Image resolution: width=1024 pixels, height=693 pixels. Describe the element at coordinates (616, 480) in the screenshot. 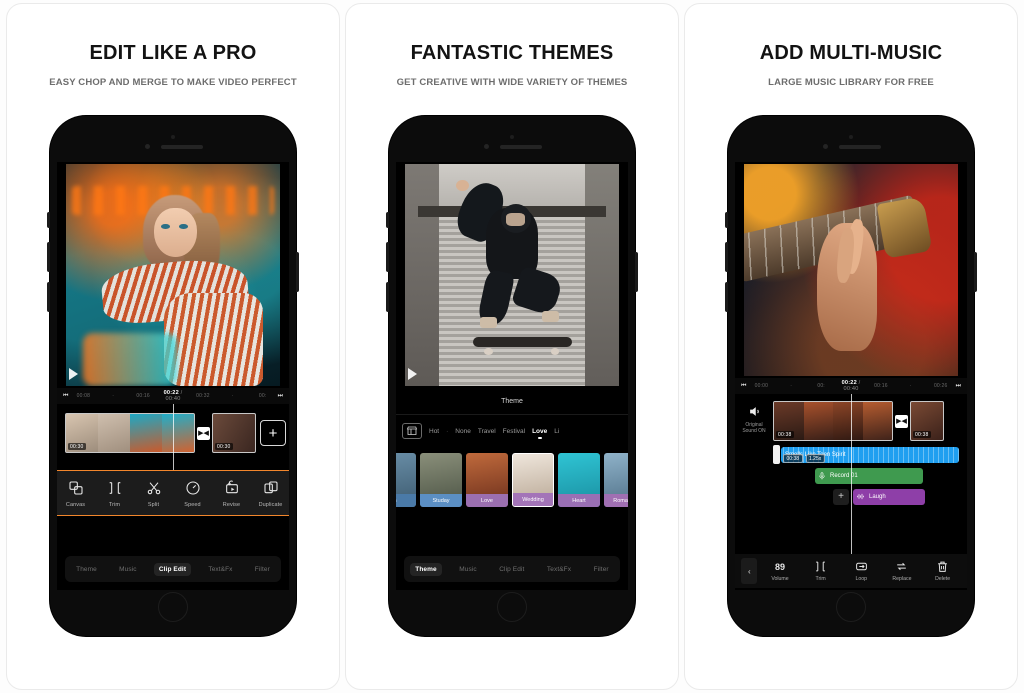

I see `theme-item: Romance` at that location.